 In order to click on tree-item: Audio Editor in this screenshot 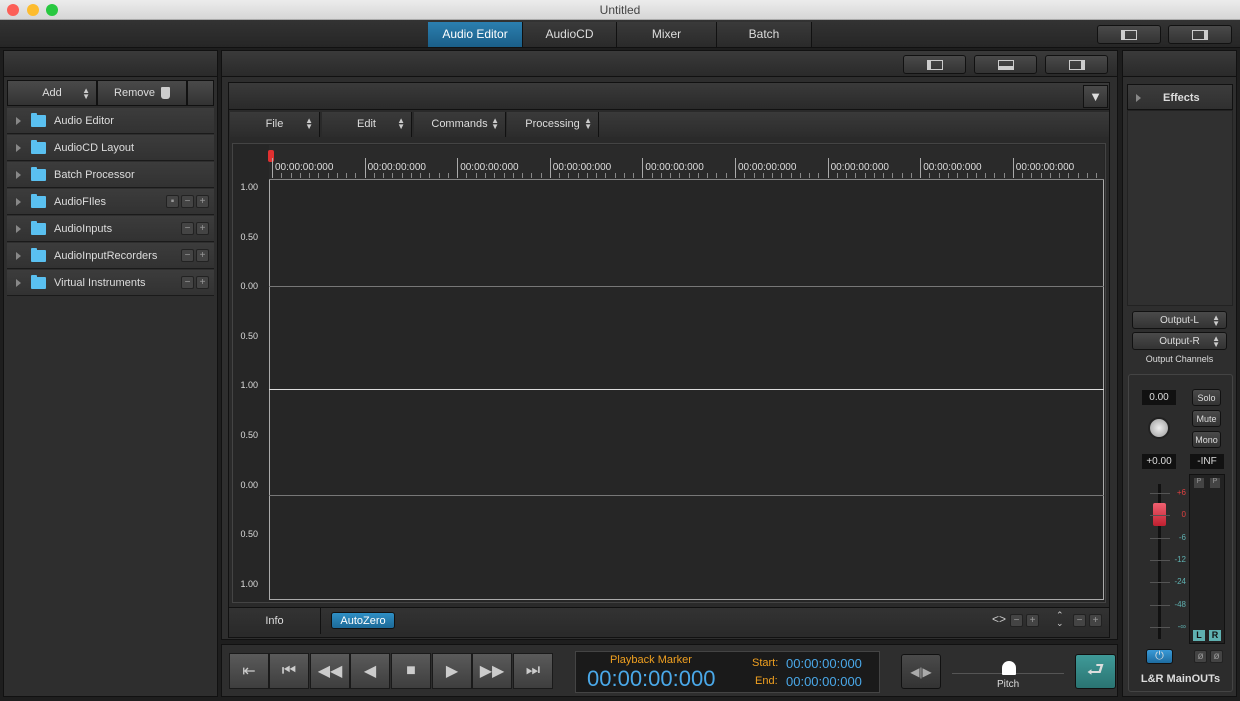, I will do `click(110, 121)`.